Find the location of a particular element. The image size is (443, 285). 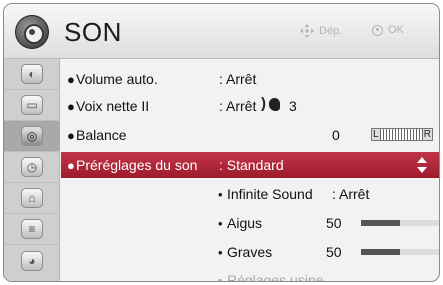

sidebar-item-picture: ◐ is located at coordinates (32, 74).